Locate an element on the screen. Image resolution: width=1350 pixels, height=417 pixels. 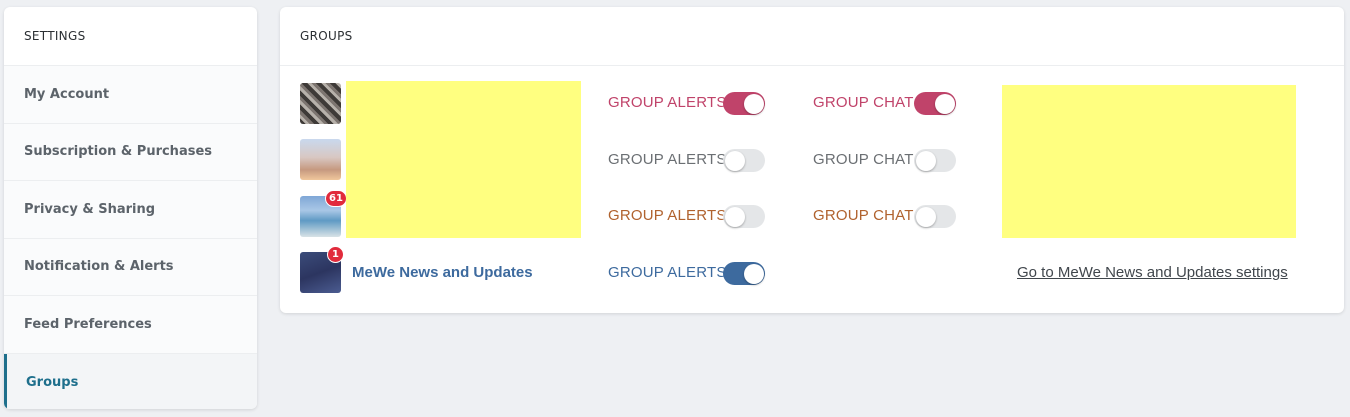
group-name-mewe-news: MeWe News and Updates is located at coordinates (442, 272).